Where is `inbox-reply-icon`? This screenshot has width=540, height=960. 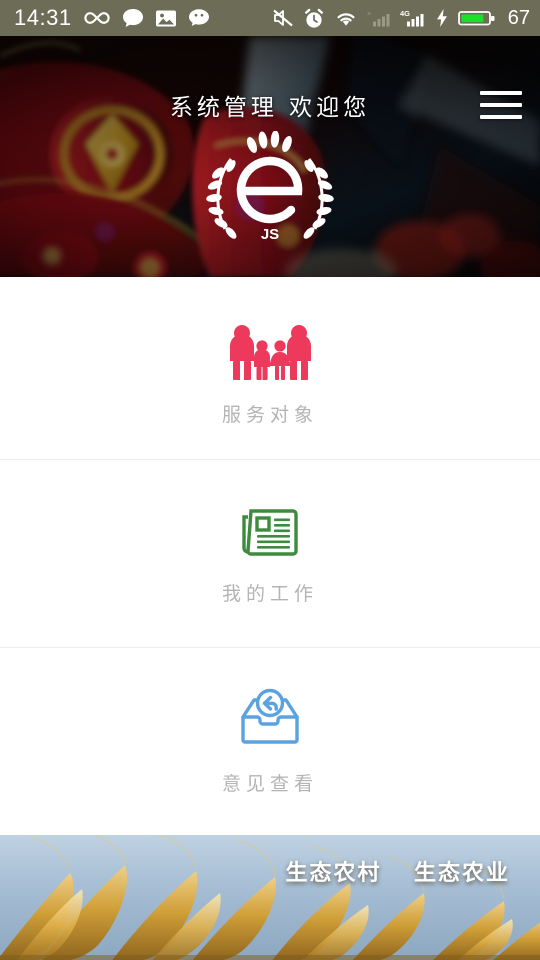
inbox-reply-icon is located at coordinates (270, 718).